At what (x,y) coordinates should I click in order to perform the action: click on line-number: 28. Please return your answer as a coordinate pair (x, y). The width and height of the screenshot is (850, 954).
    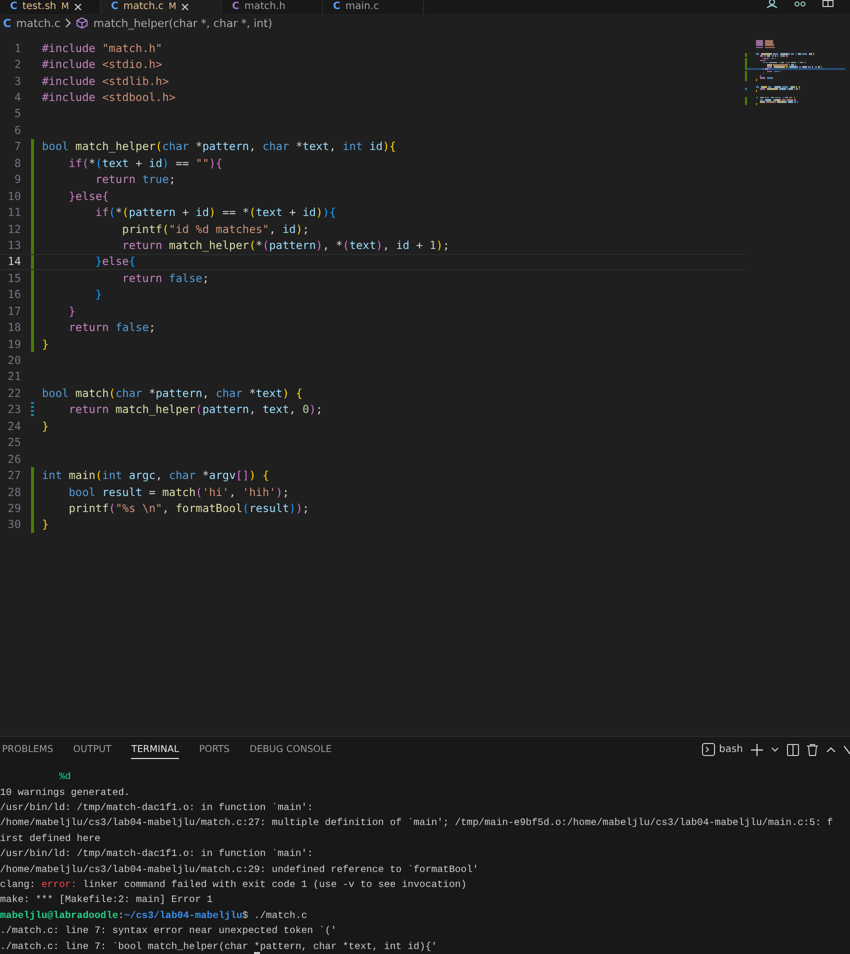
    Looking at the image, I should click on (13, 492).